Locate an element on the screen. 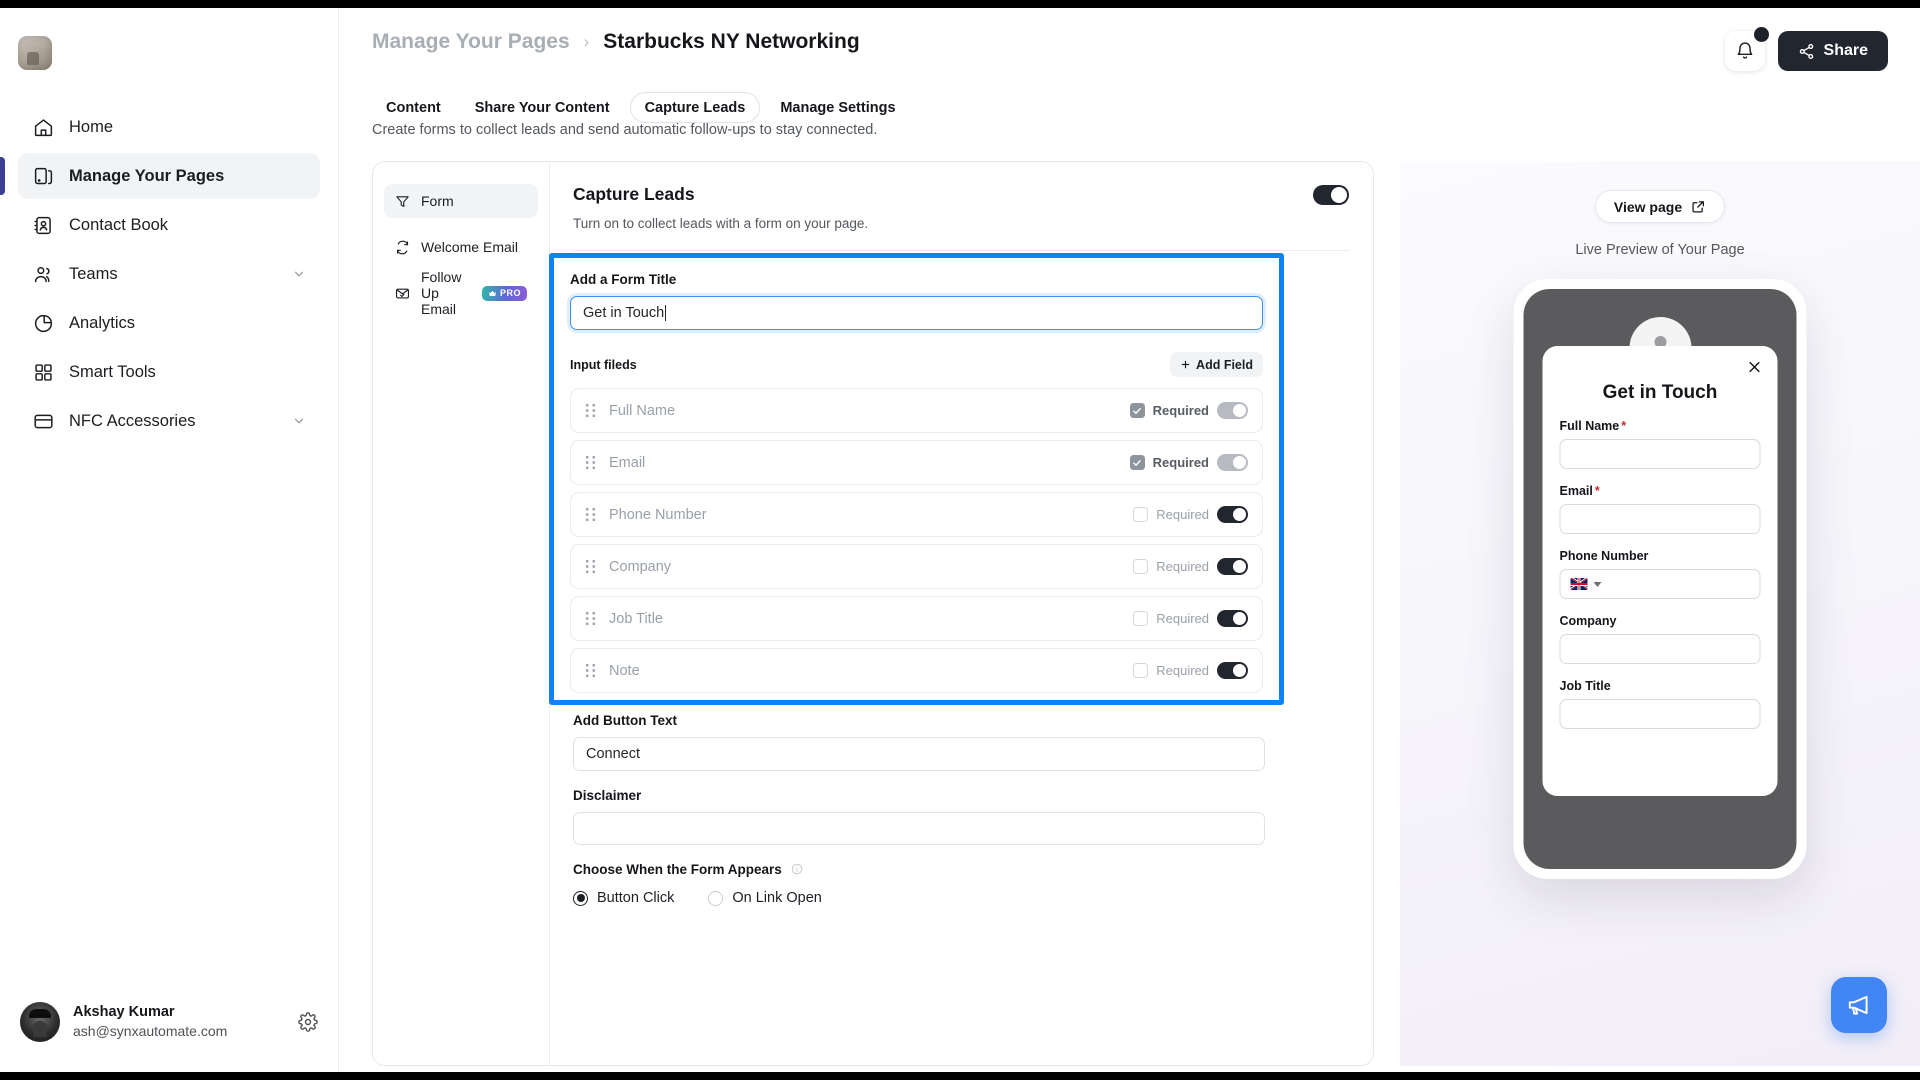  brand is located at coordinates (169, 39).